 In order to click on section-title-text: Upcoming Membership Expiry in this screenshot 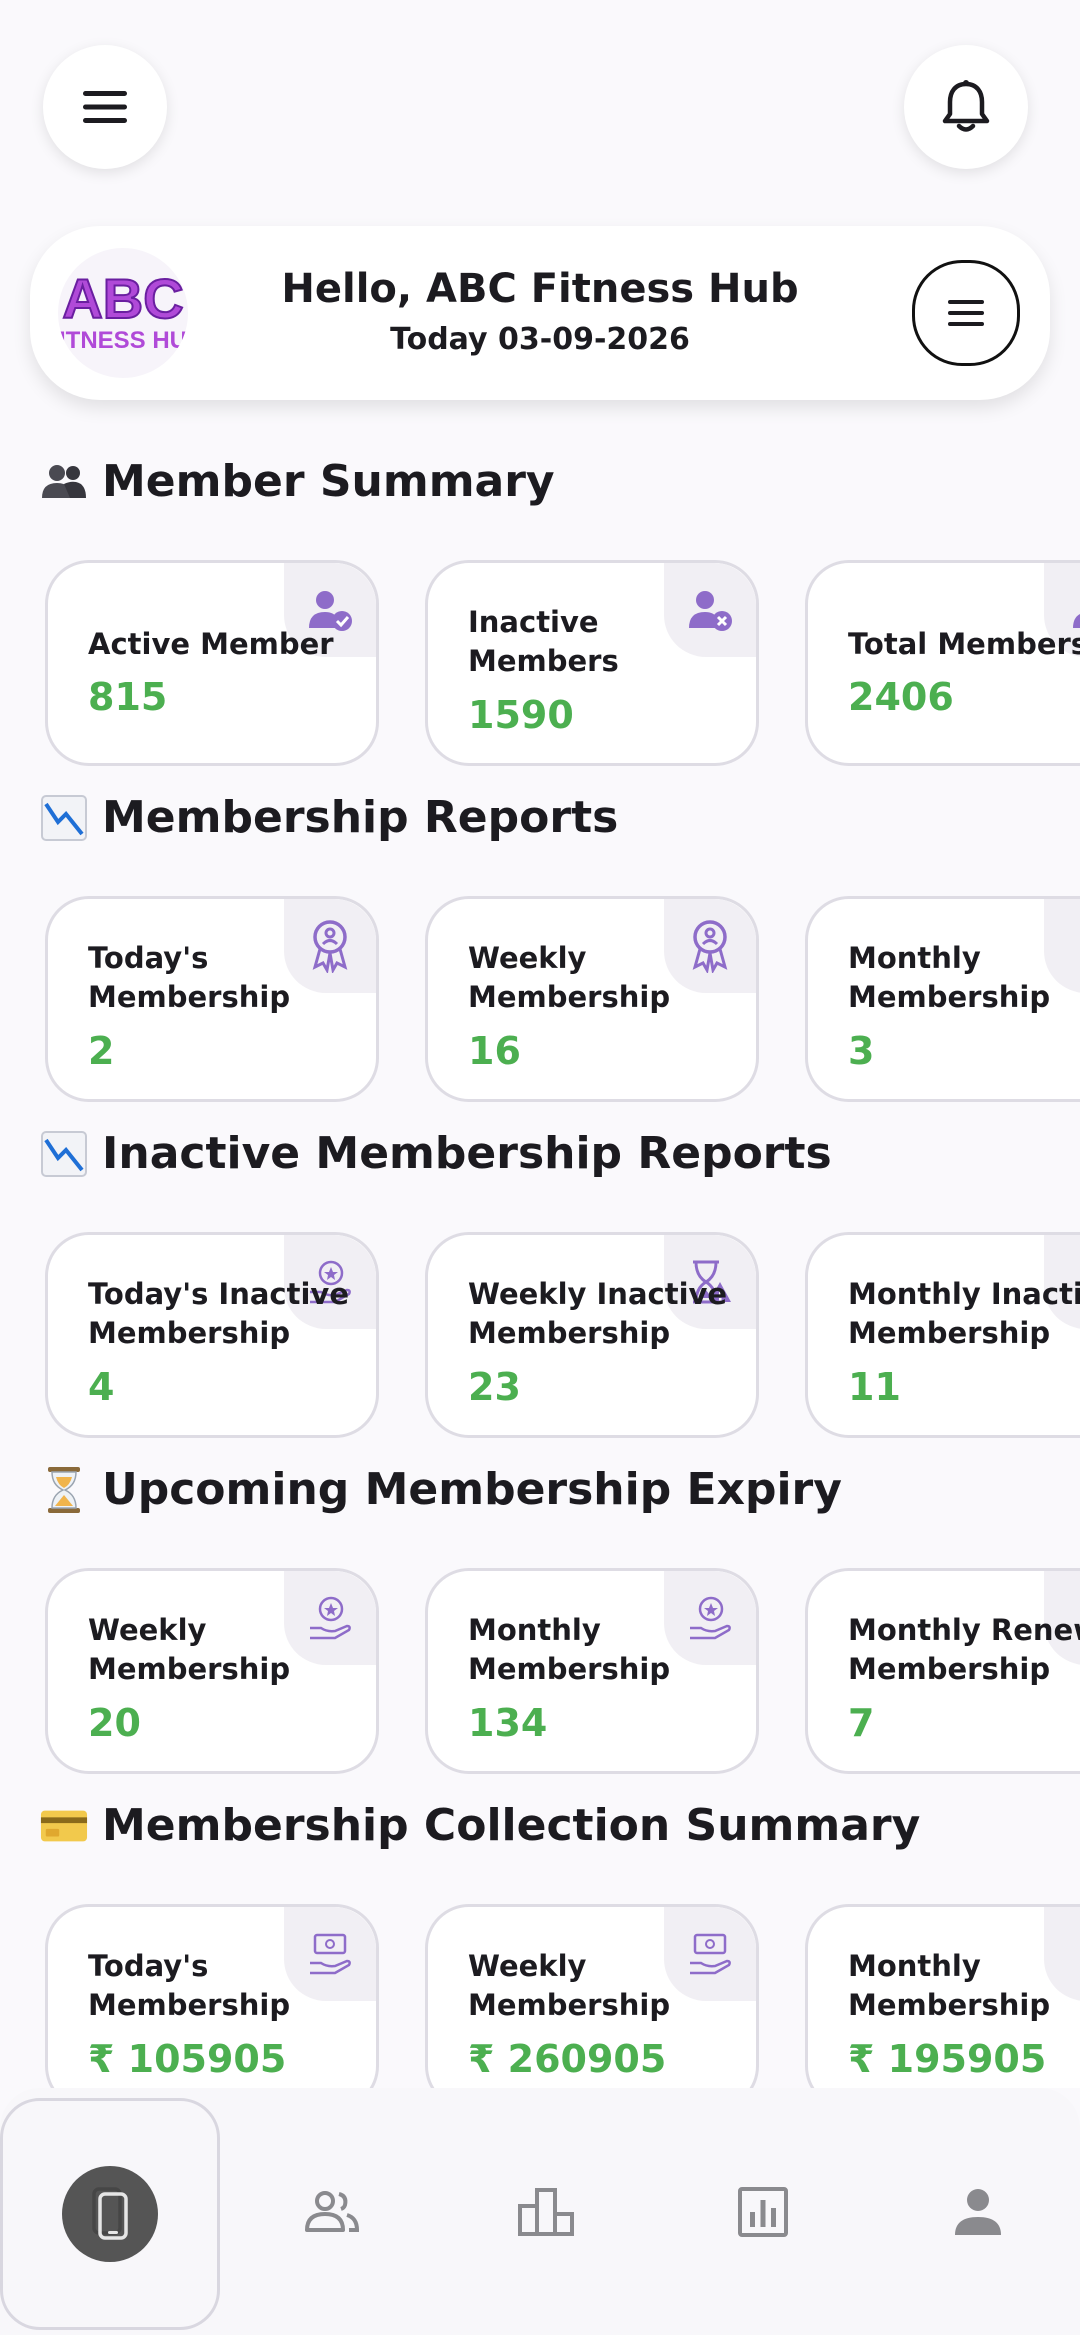, I will do `click(472, 1489)`.